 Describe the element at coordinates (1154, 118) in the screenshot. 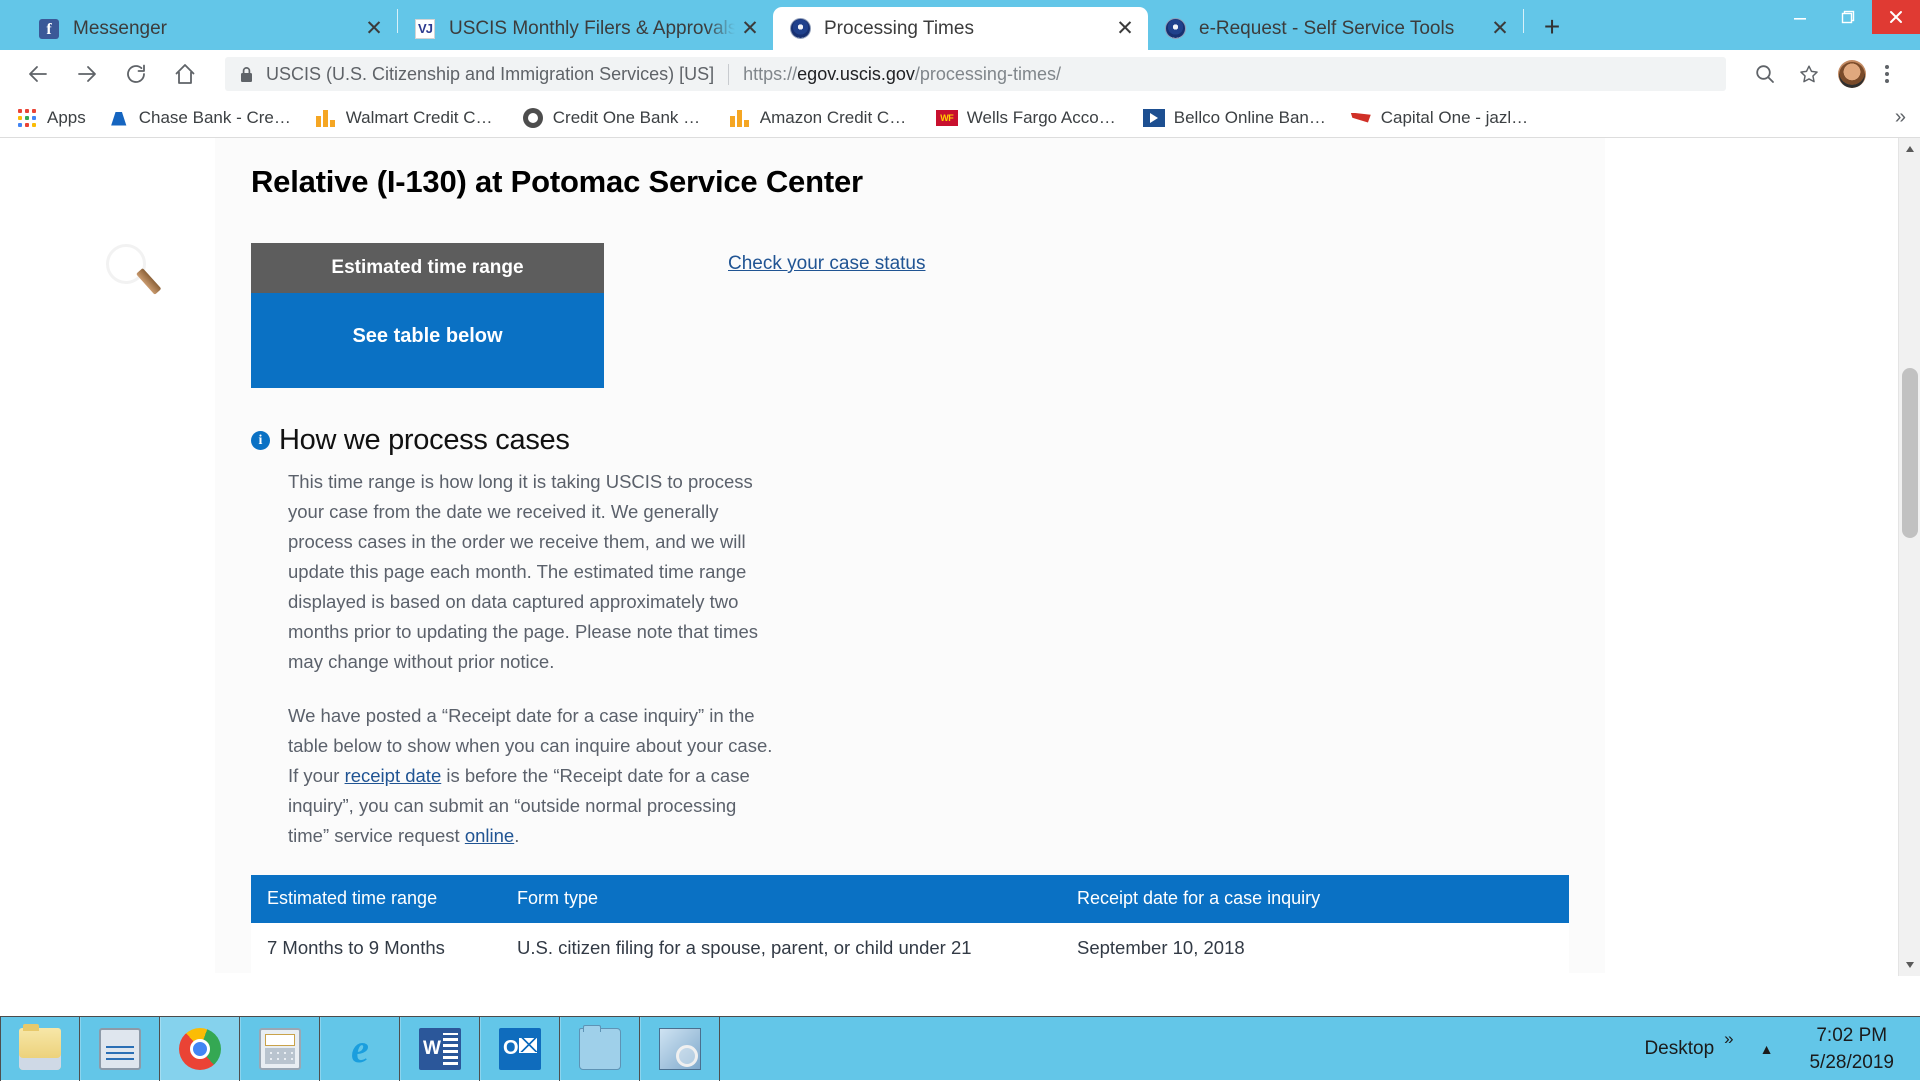

I see `bellco-icon` at that location.